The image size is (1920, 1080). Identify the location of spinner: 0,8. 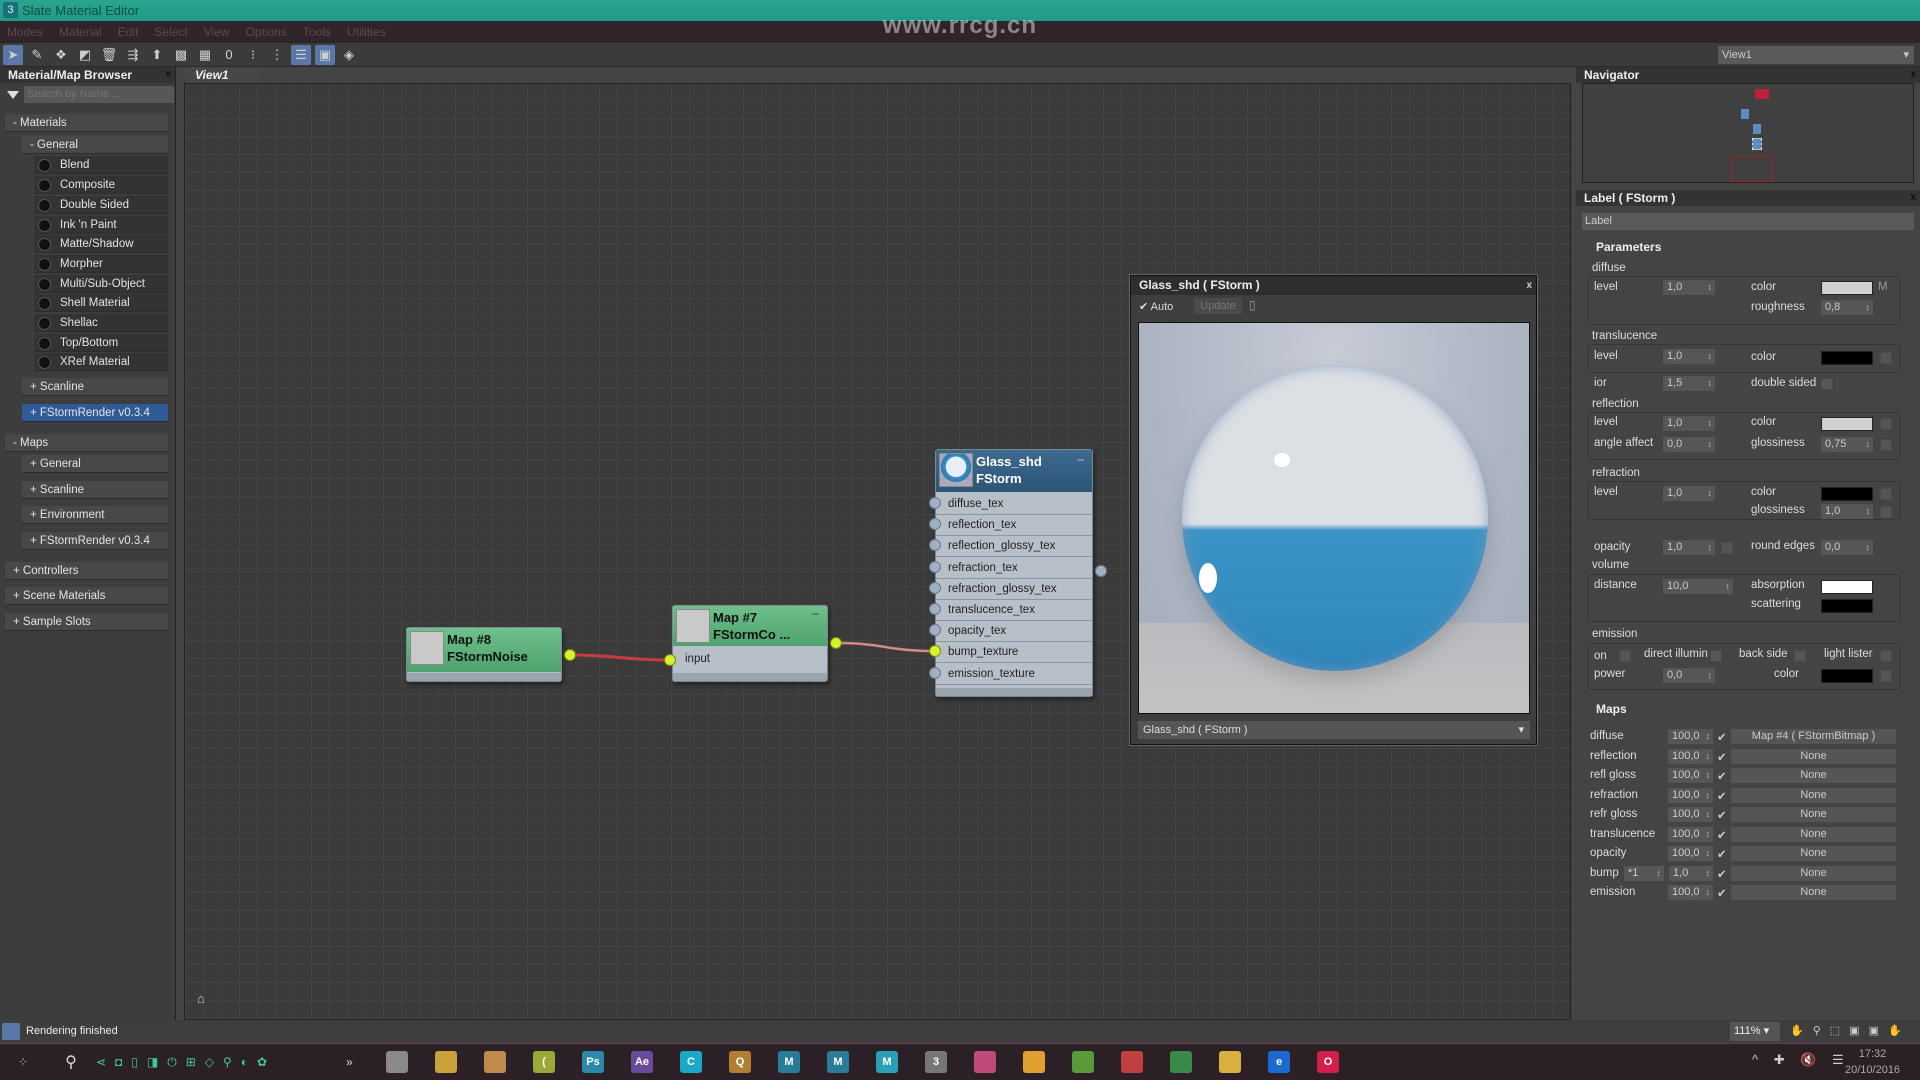
(1847, 307).